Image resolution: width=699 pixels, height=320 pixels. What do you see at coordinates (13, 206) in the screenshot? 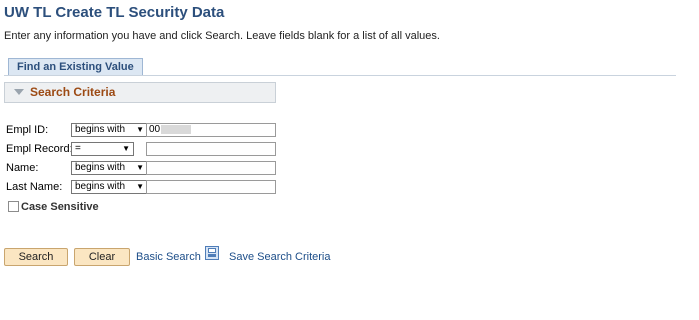
I see `case-sensitive-checkbox` at bounding box center [13, 206].